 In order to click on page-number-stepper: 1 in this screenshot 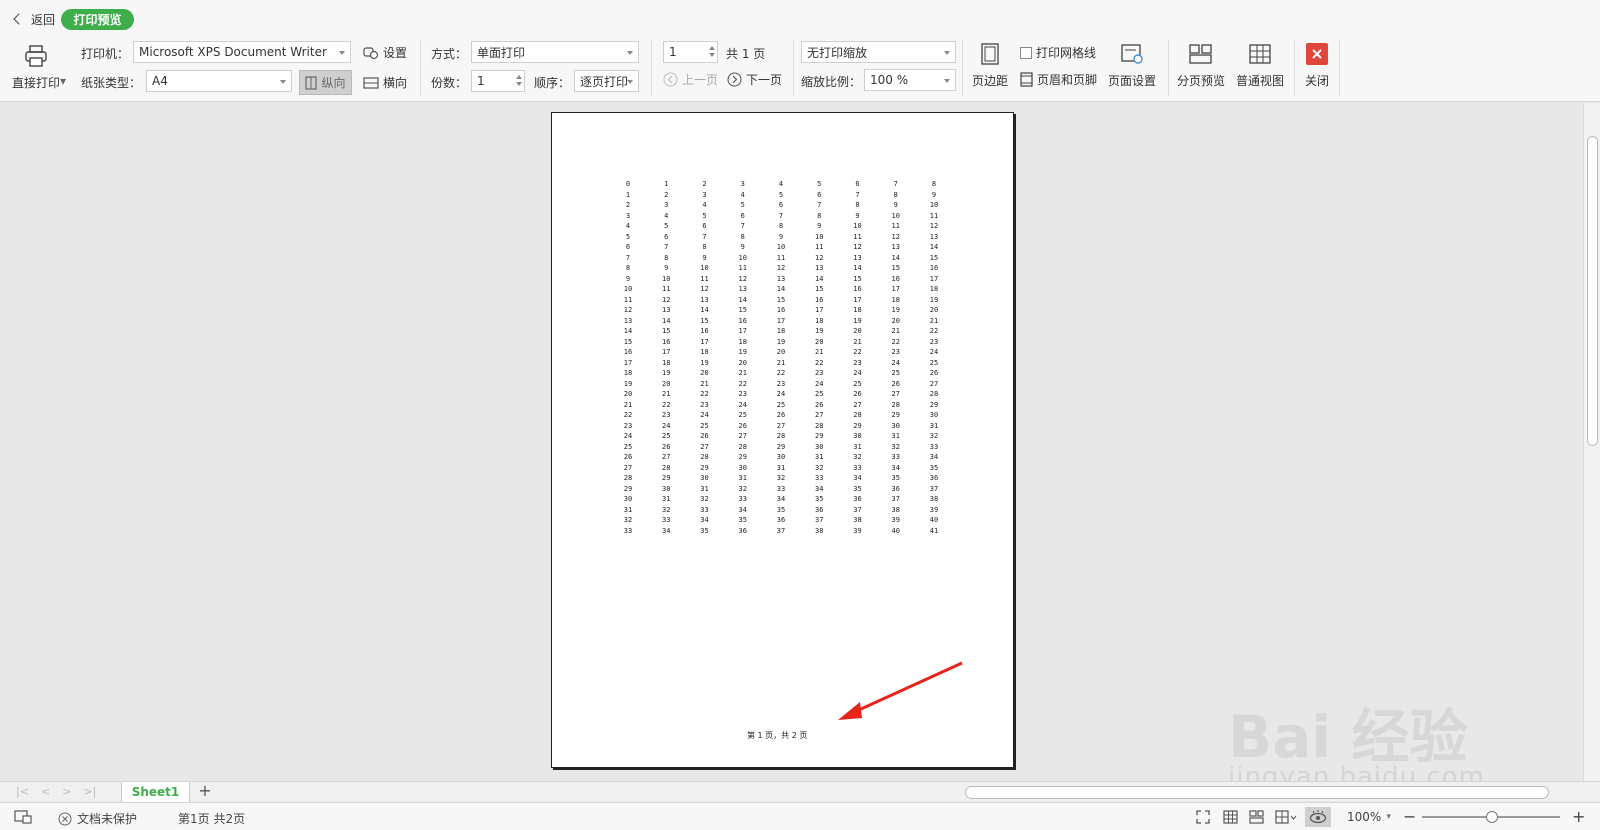, I will do `click(690, 52)`.